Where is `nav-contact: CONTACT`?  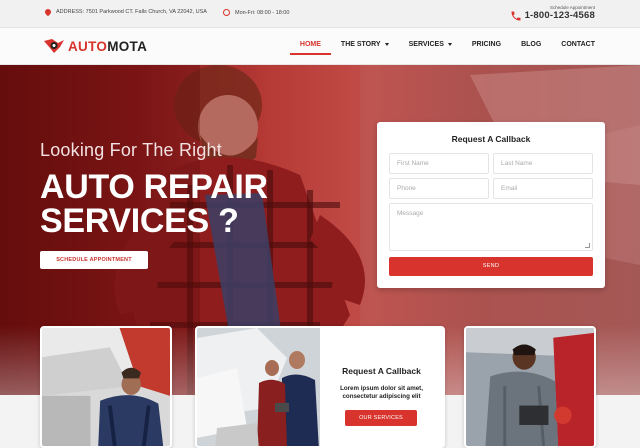
nav-contact: CONTACT is located at coordinates (578, 44).